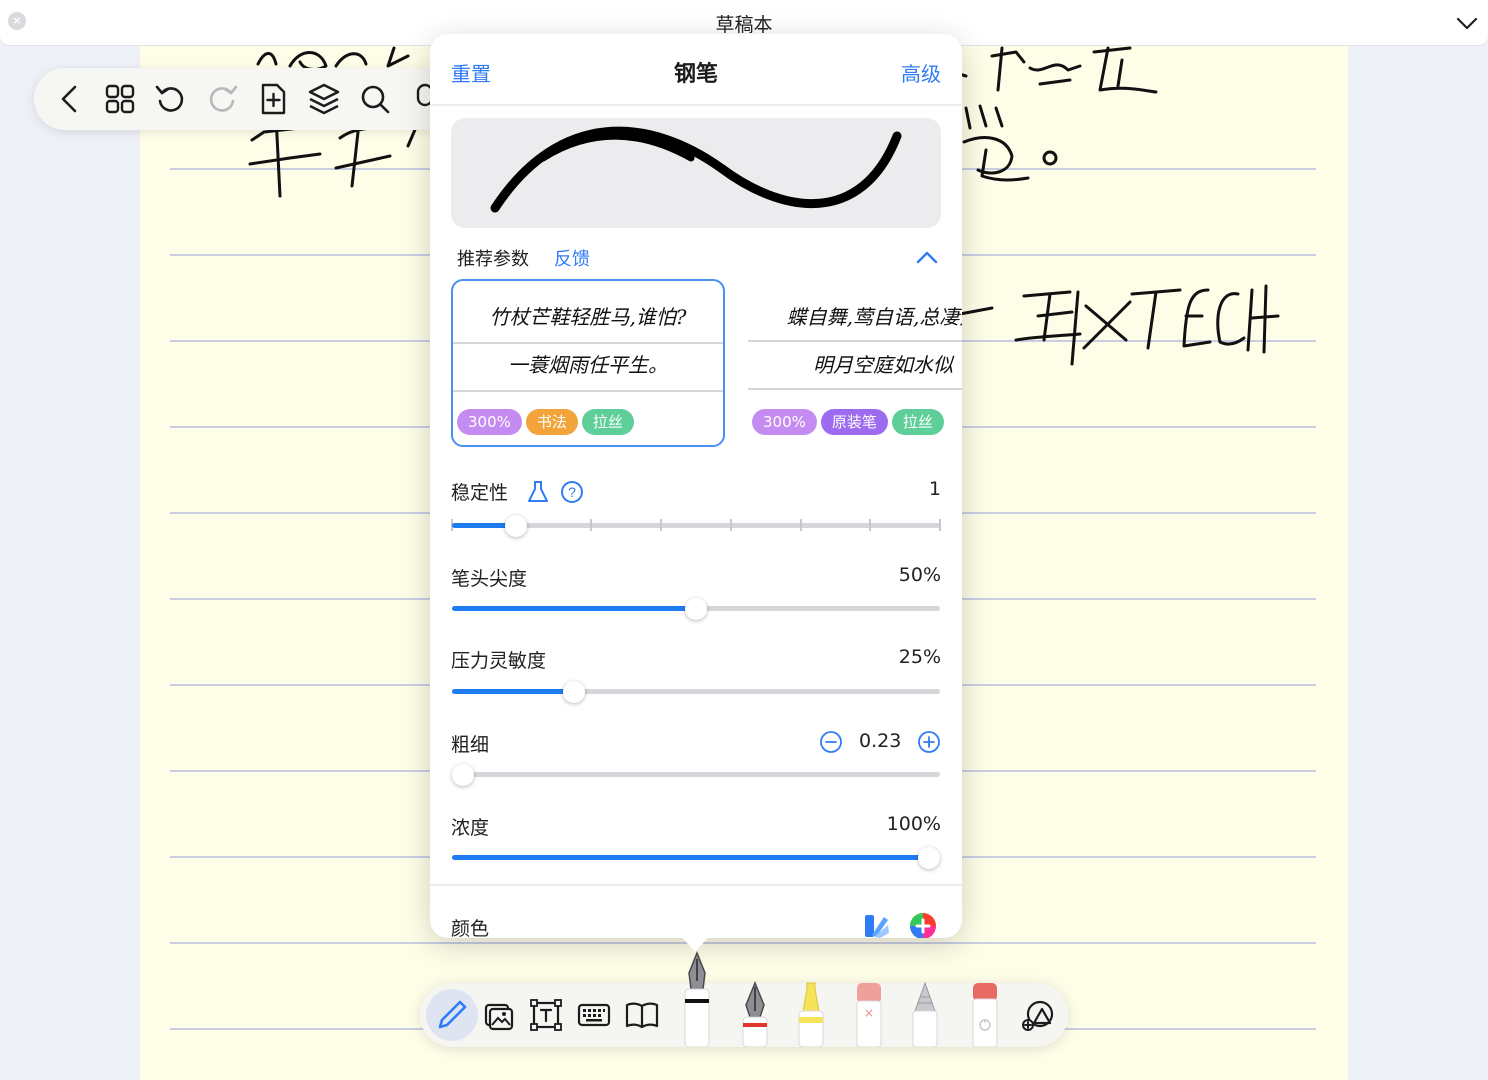  I want to click on tip-sharpness-slider, so click(696, 609).